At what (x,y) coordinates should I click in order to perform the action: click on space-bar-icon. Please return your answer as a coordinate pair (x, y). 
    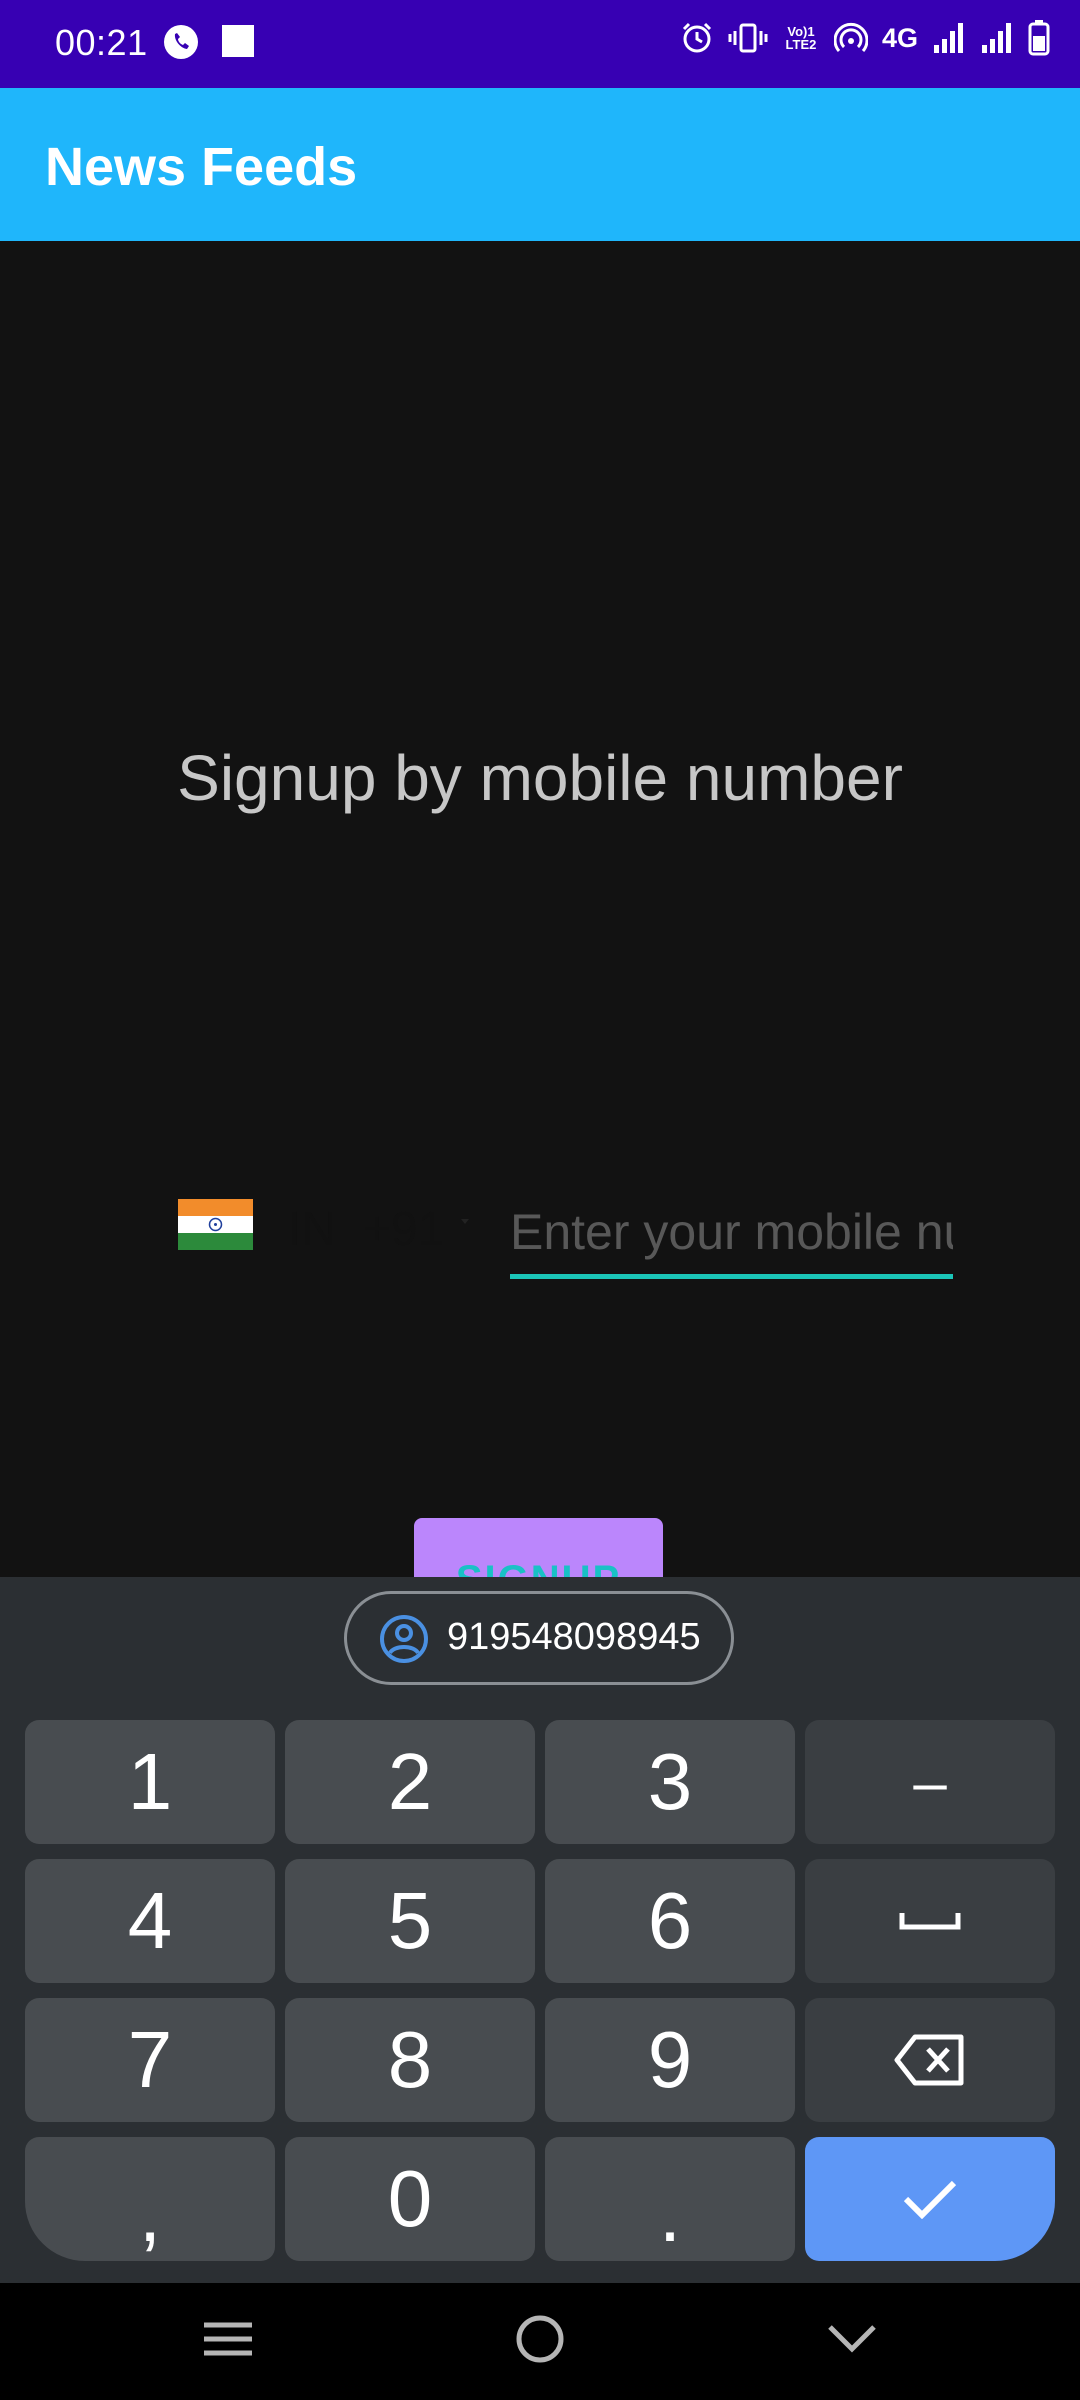
    Looking at the image, I should click on (930, 1921).